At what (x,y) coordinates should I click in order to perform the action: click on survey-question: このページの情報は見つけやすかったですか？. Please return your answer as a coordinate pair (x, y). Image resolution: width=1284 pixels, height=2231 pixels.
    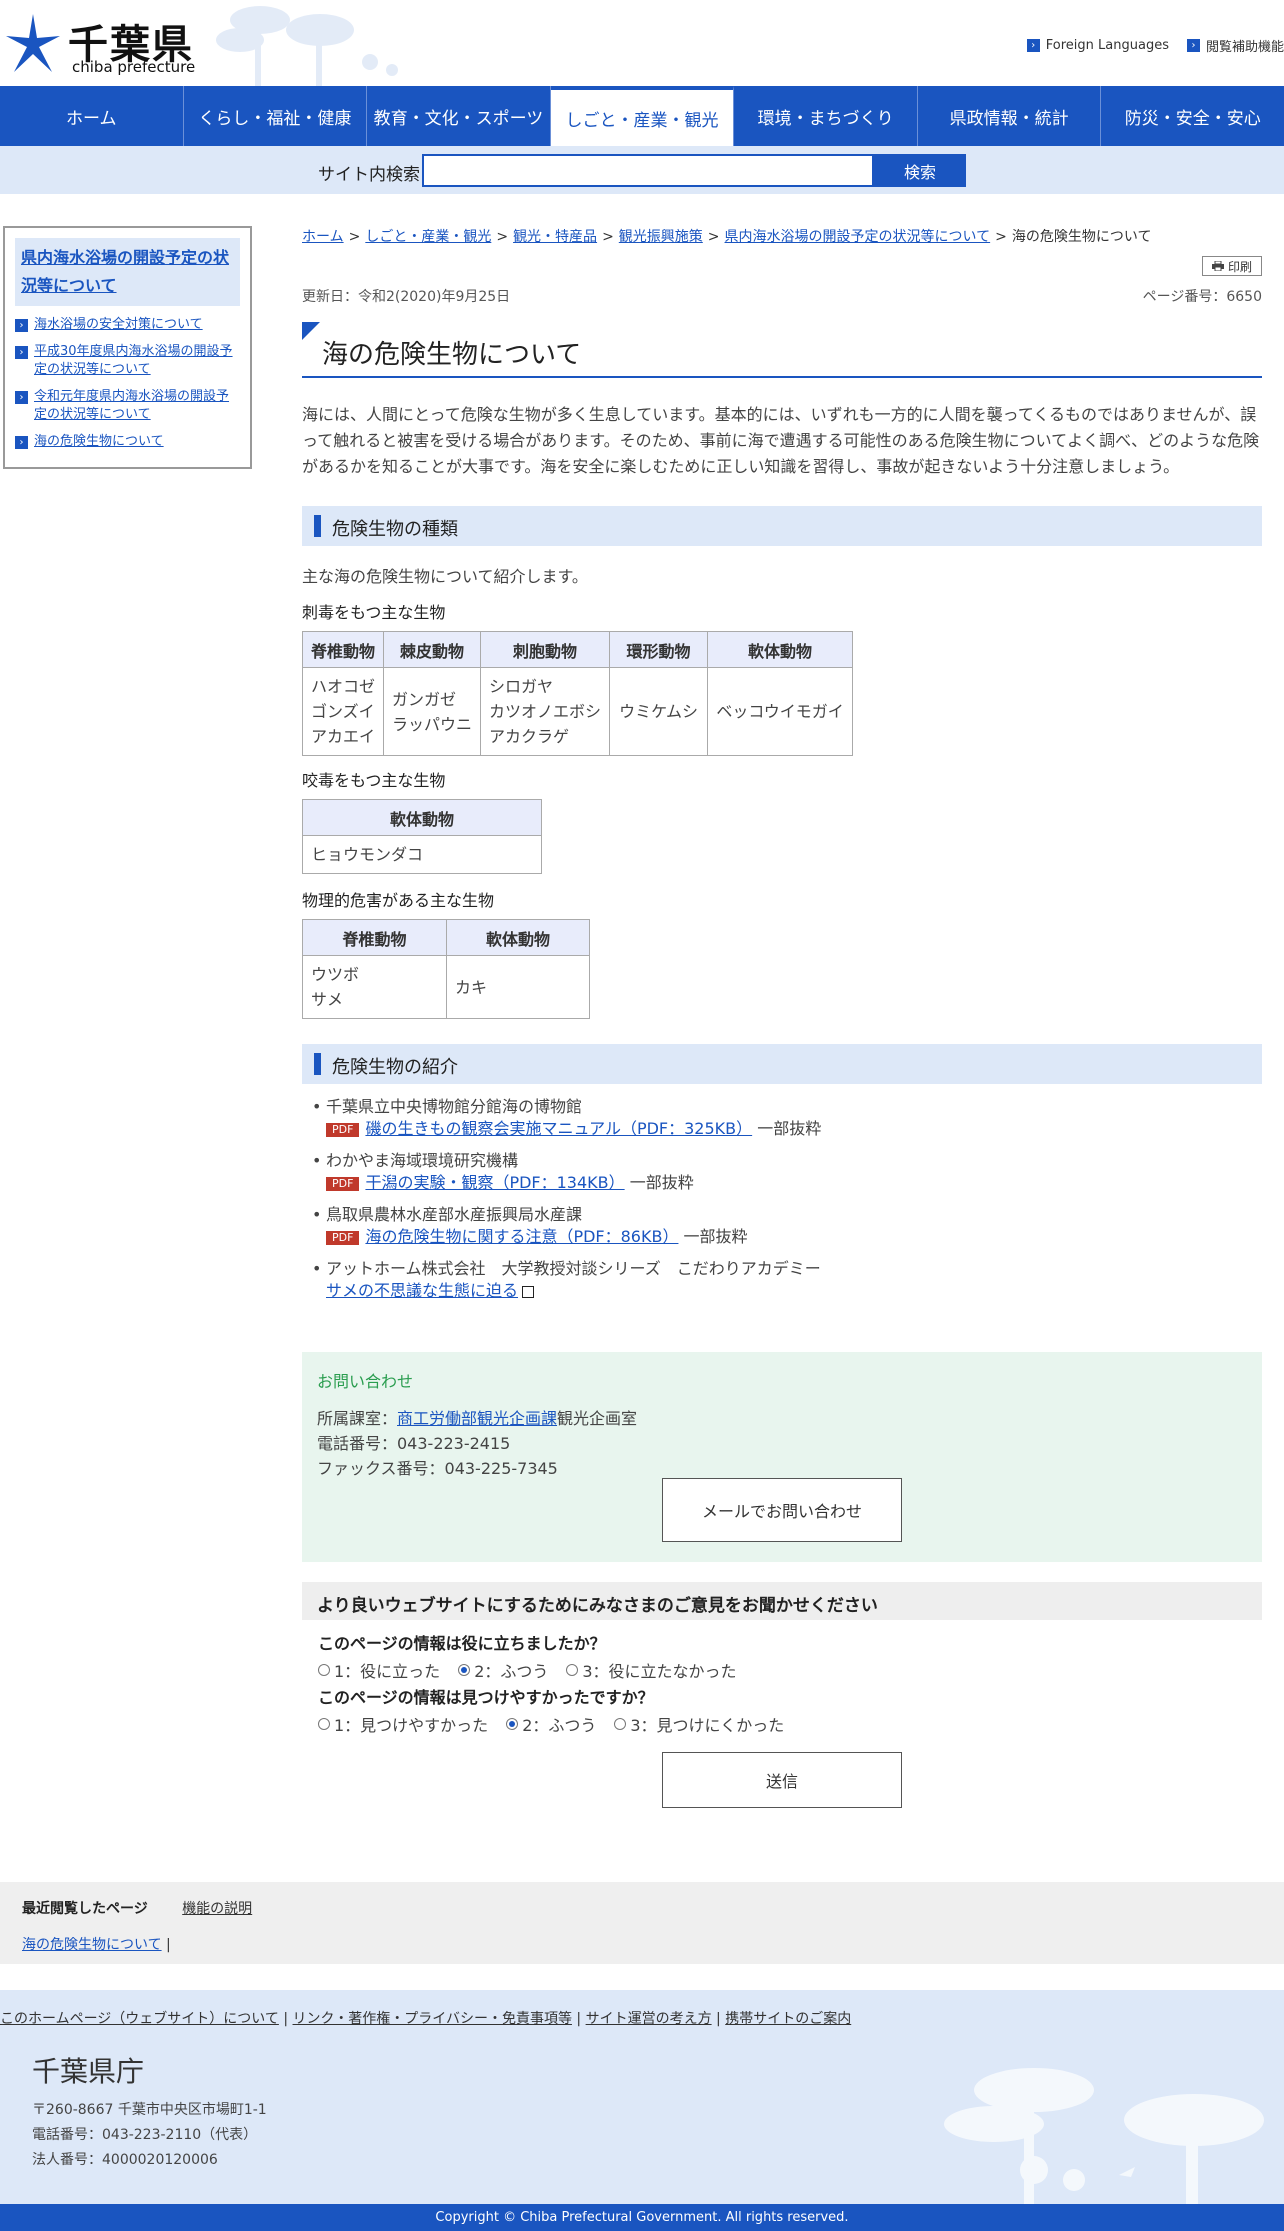
    Looking at the image, I should click on (486, 1697).